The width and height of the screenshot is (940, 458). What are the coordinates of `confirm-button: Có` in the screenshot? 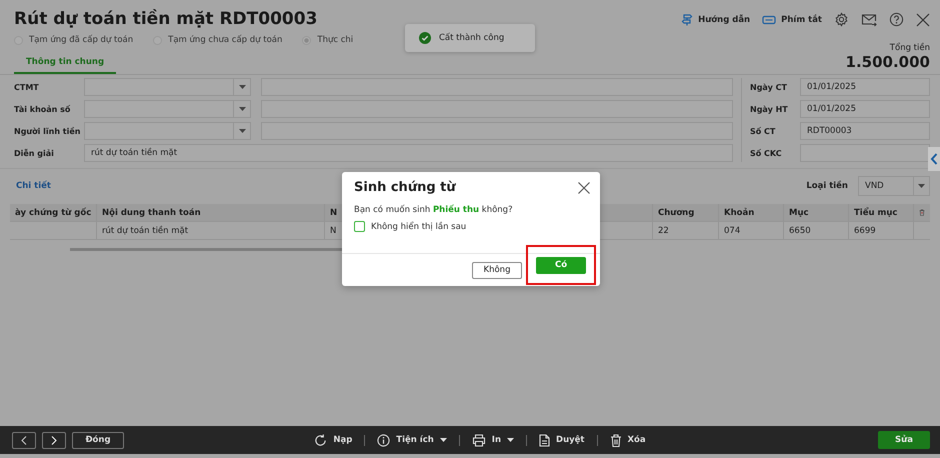 It's located at (561, 265).